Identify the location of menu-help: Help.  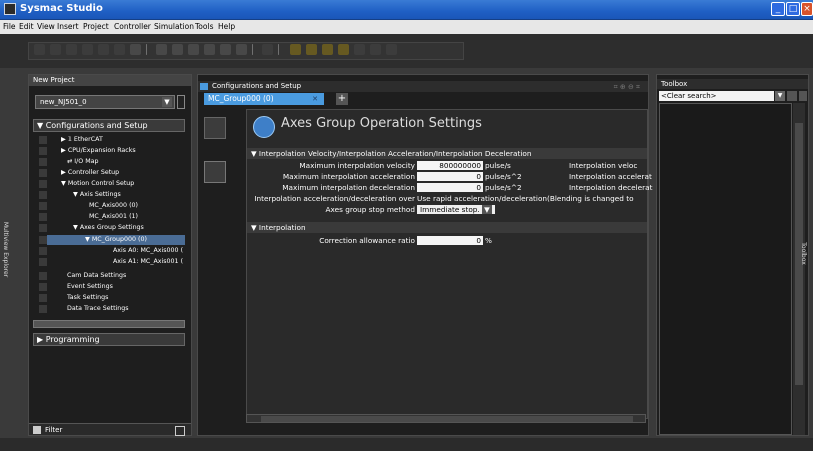
(226, 26).